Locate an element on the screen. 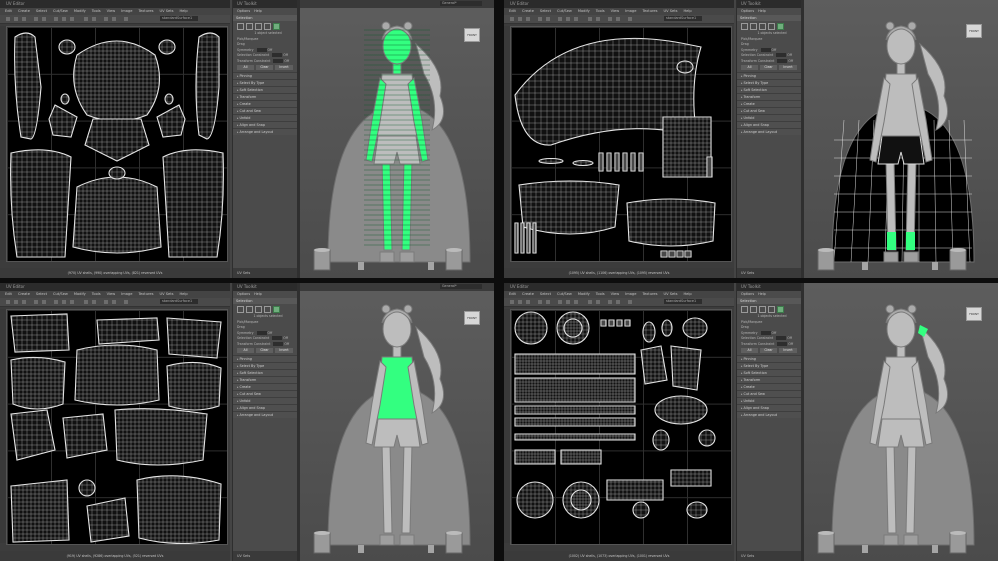 This screenshot has width=998, height=561. scale-icon is located at coordinates (24, 19).